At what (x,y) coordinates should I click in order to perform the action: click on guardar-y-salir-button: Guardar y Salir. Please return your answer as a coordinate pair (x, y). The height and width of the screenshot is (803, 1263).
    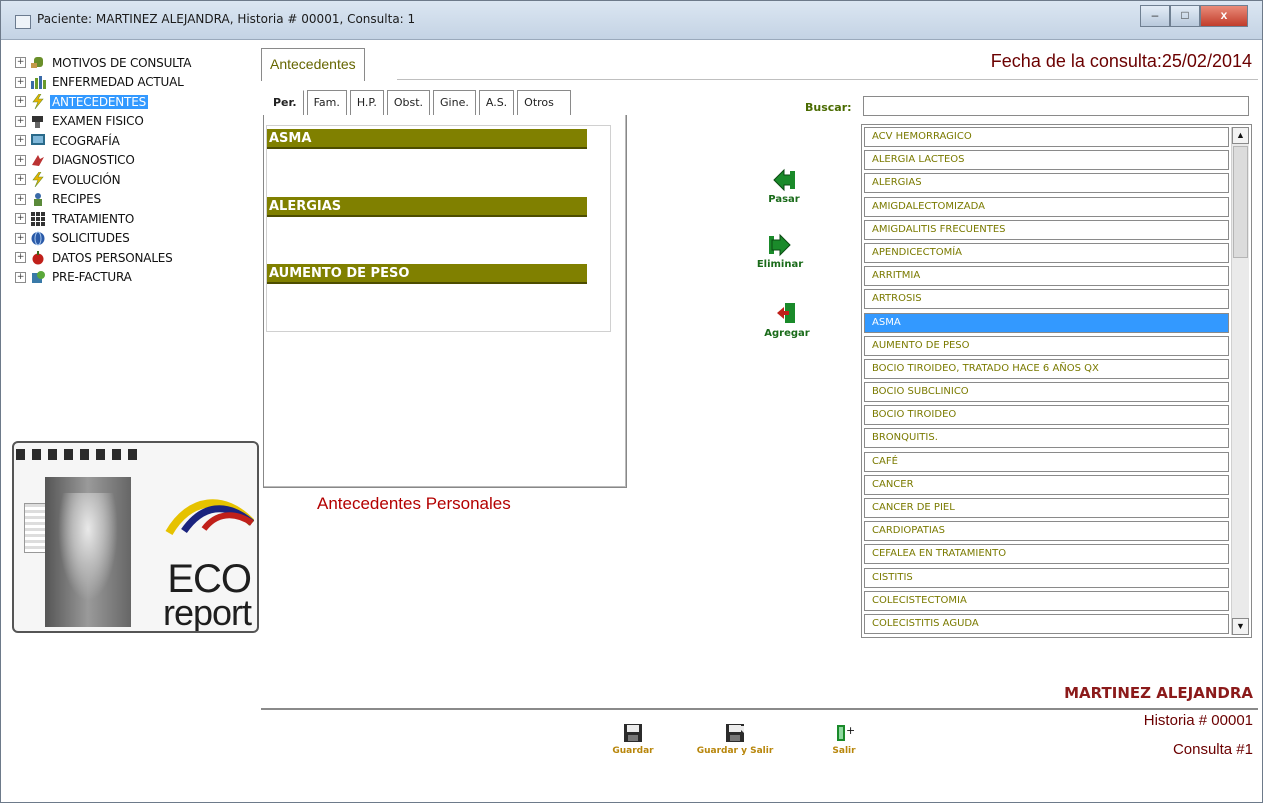
    Looking at the image, I should click on (735, 739).